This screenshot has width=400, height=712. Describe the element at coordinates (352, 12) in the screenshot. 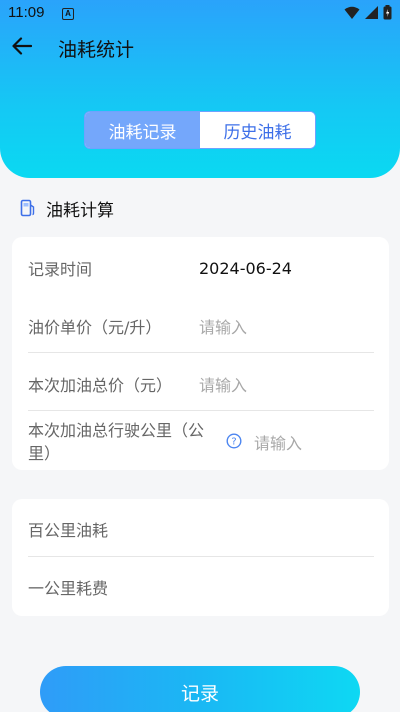

I see `wifi-icon` at that location.